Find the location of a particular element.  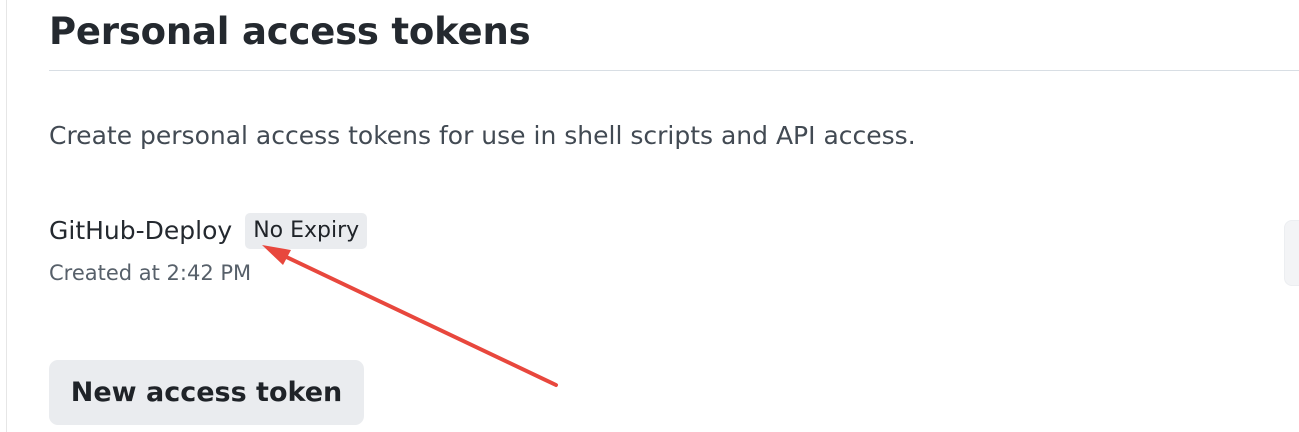

token-item: GitHub-Deploy No Expiry is located at coordinates (208, 231).